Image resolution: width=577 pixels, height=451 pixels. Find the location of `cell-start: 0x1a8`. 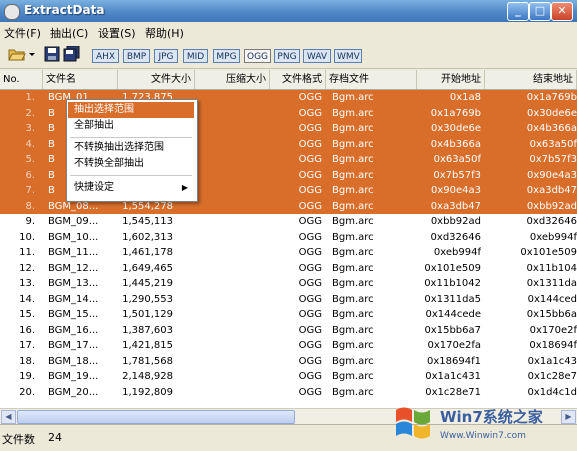

cell-start: 0x1a8 is located at coordinates (465, 97).